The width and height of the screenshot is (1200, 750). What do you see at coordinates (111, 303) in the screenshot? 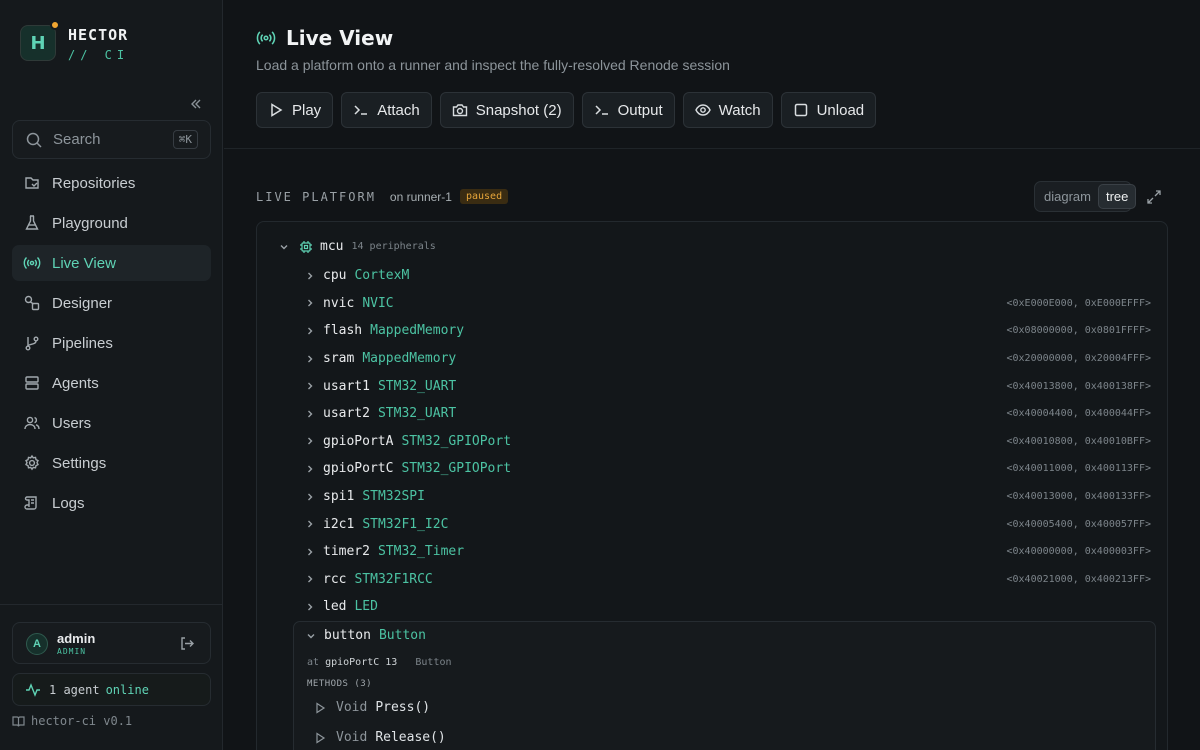
I see `sidebar-item-designer: Designer` at bounding box center [111, 303].